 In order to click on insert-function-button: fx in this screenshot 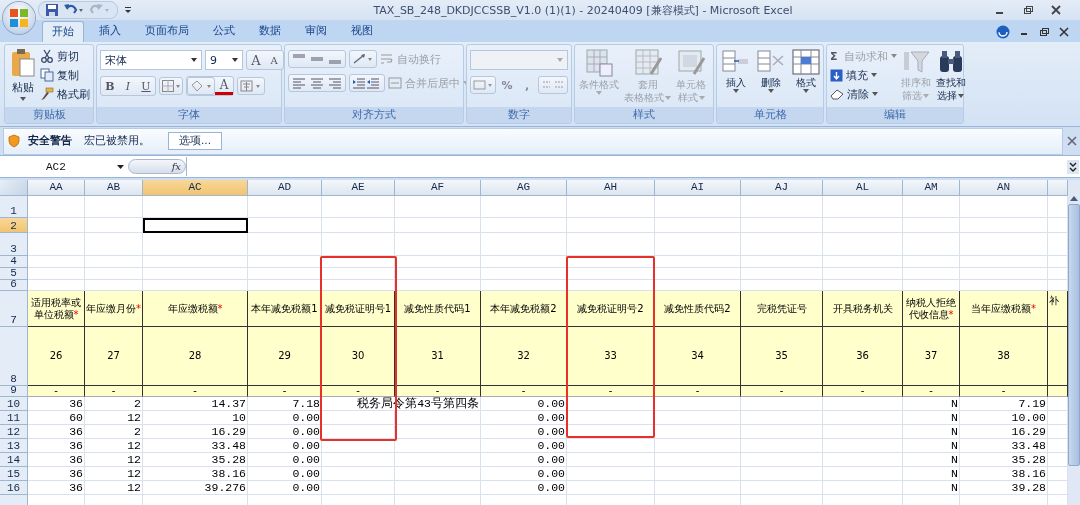, I will do `click(157, 166)`.